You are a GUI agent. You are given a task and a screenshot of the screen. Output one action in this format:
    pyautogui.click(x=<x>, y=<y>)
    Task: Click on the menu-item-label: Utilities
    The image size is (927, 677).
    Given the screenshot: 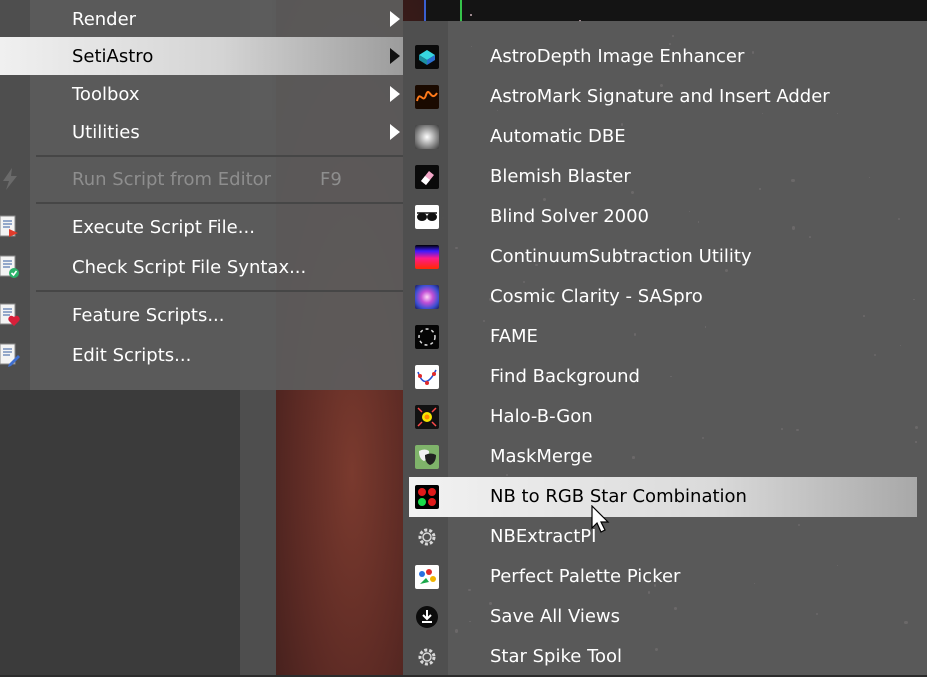 What is the action you would take?
    pyautogui.click(x=106, y=132)
    